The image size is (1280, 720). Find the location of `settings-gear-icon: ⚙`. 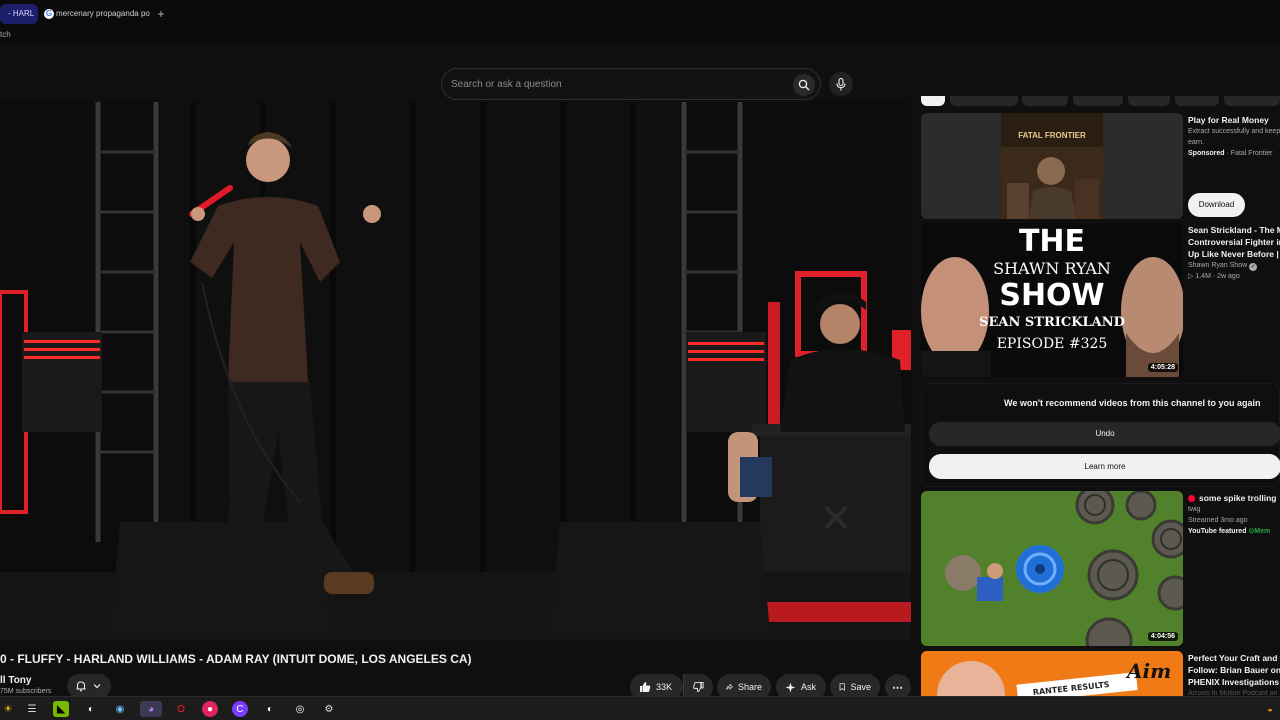

settings-gear-icon: ⚙ is located at coordinates (329, 709).